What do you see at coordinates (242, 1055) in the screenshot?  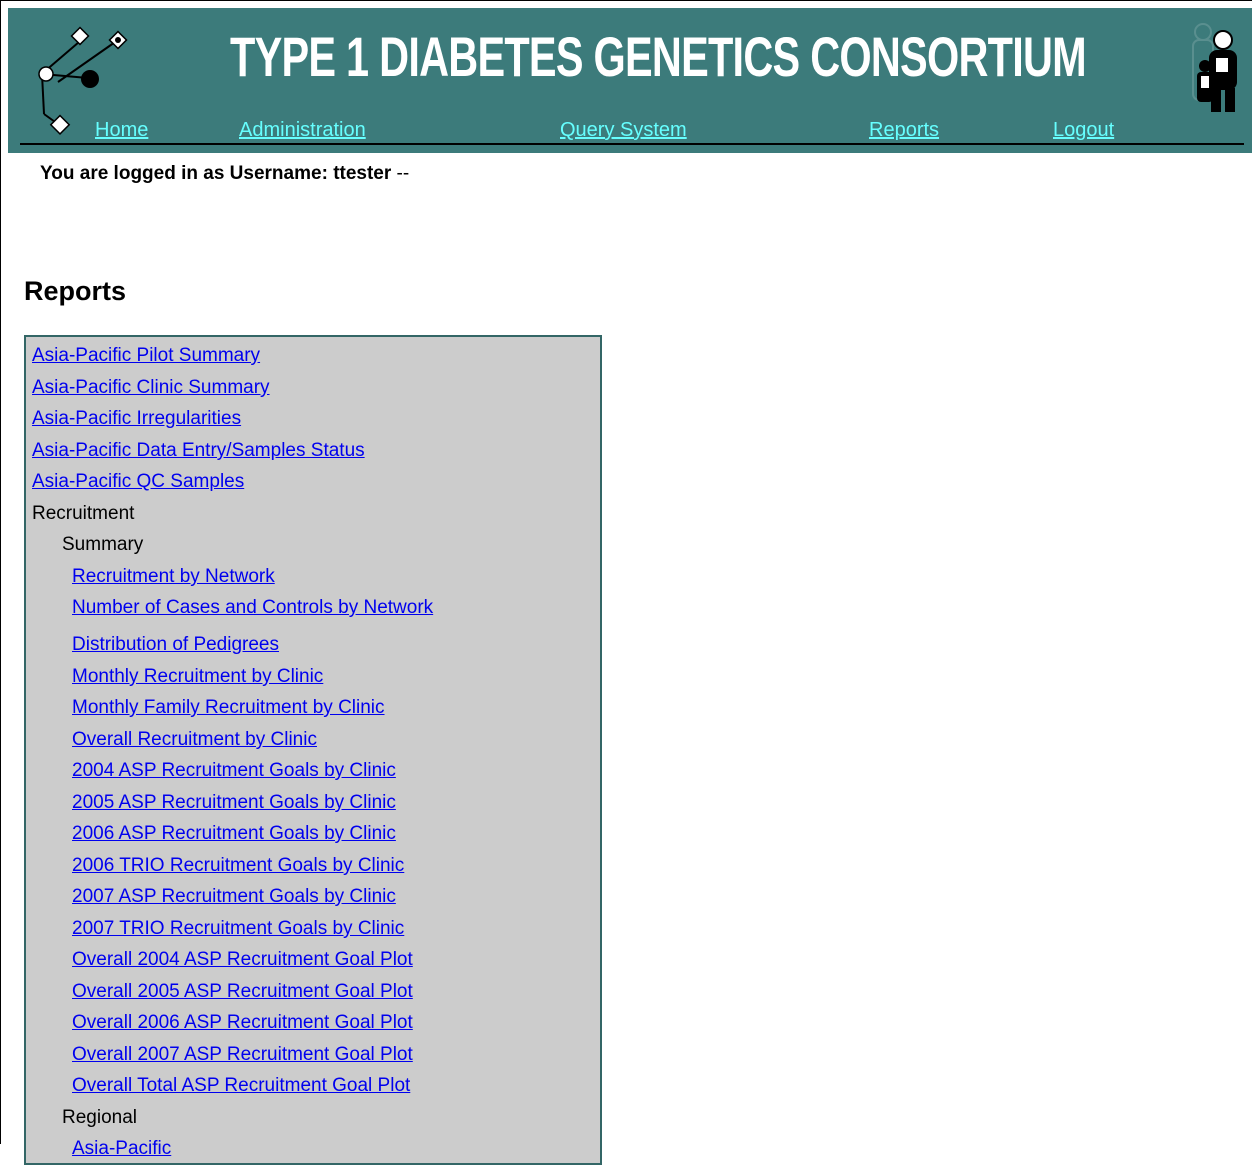 I see `report-link: Overall 2007 ASP Recruitment Goal Plot` at bounding box center [242, 1055].